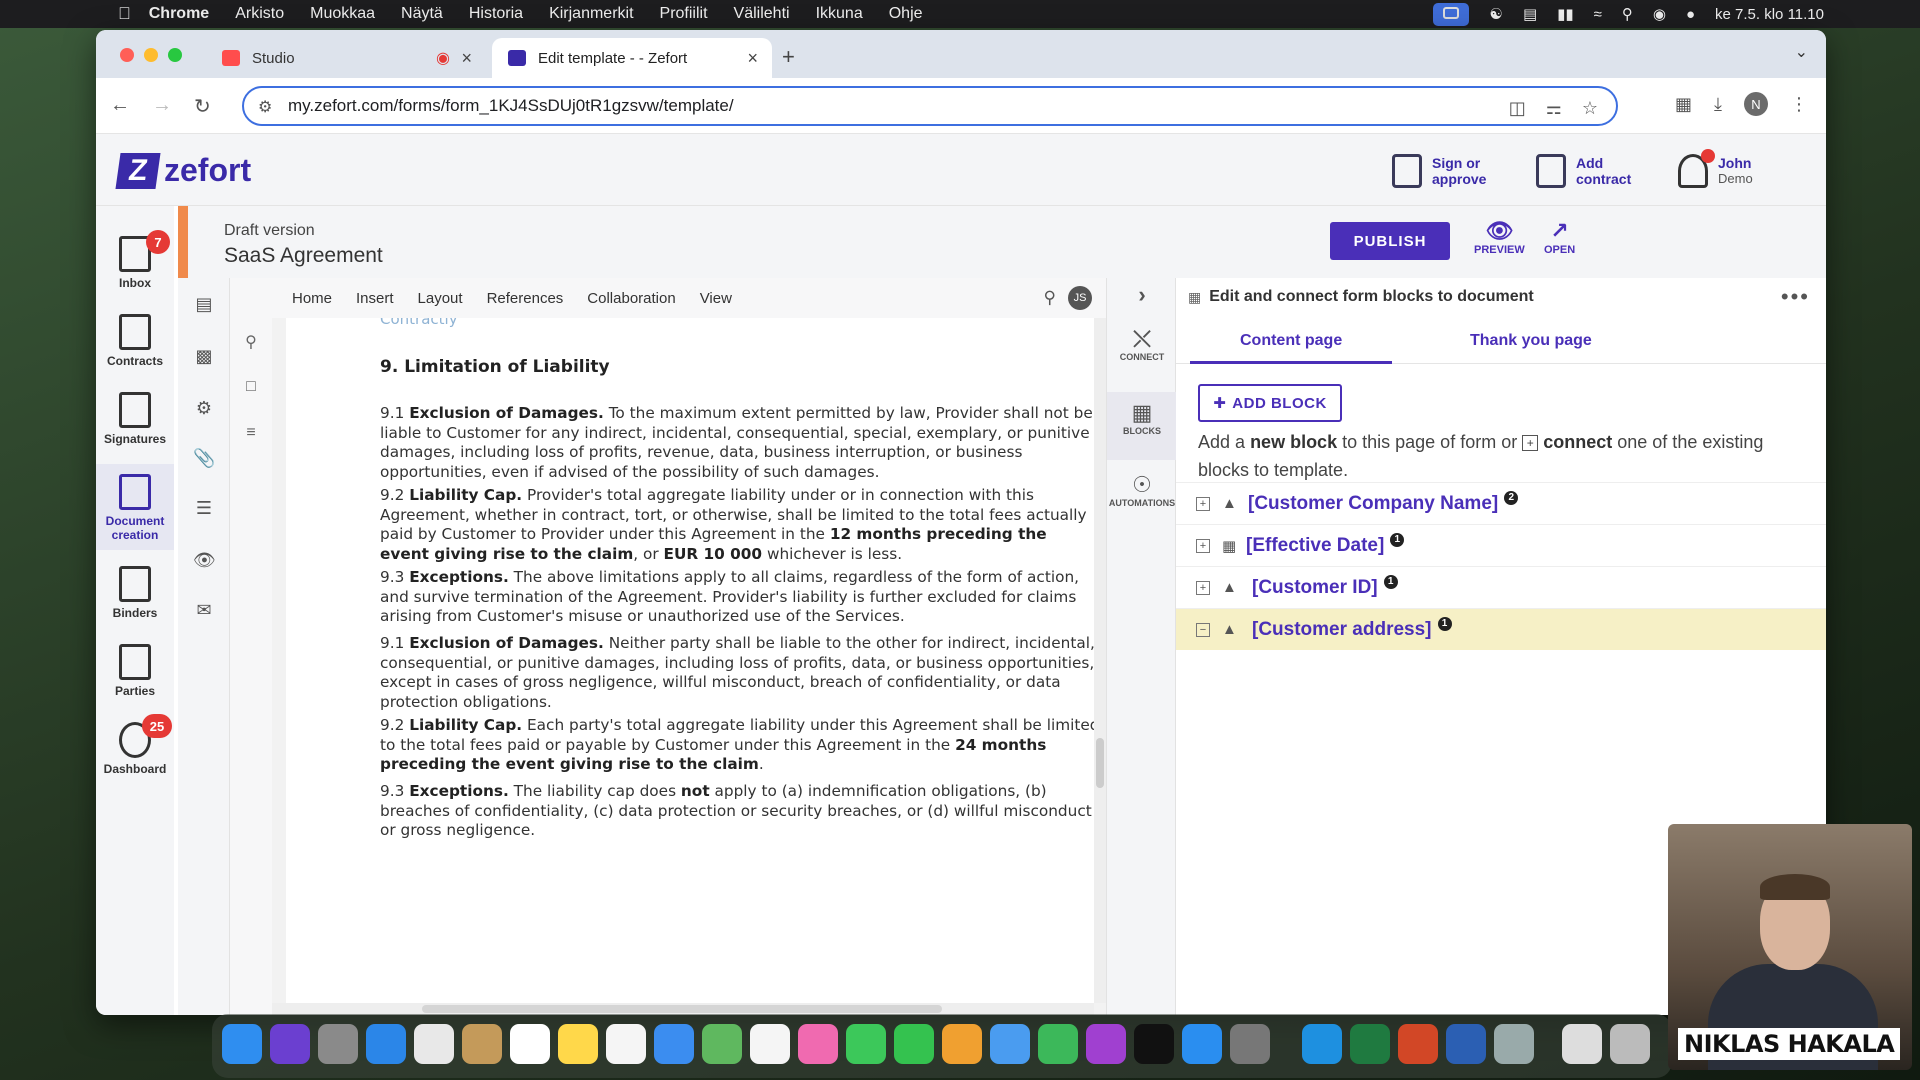 Image resolution: width=1920 pixels, height=1080 pixels. Describe the element at coordinates (530, 1044) in the screenshot. I see `calendar-icon` at that location.